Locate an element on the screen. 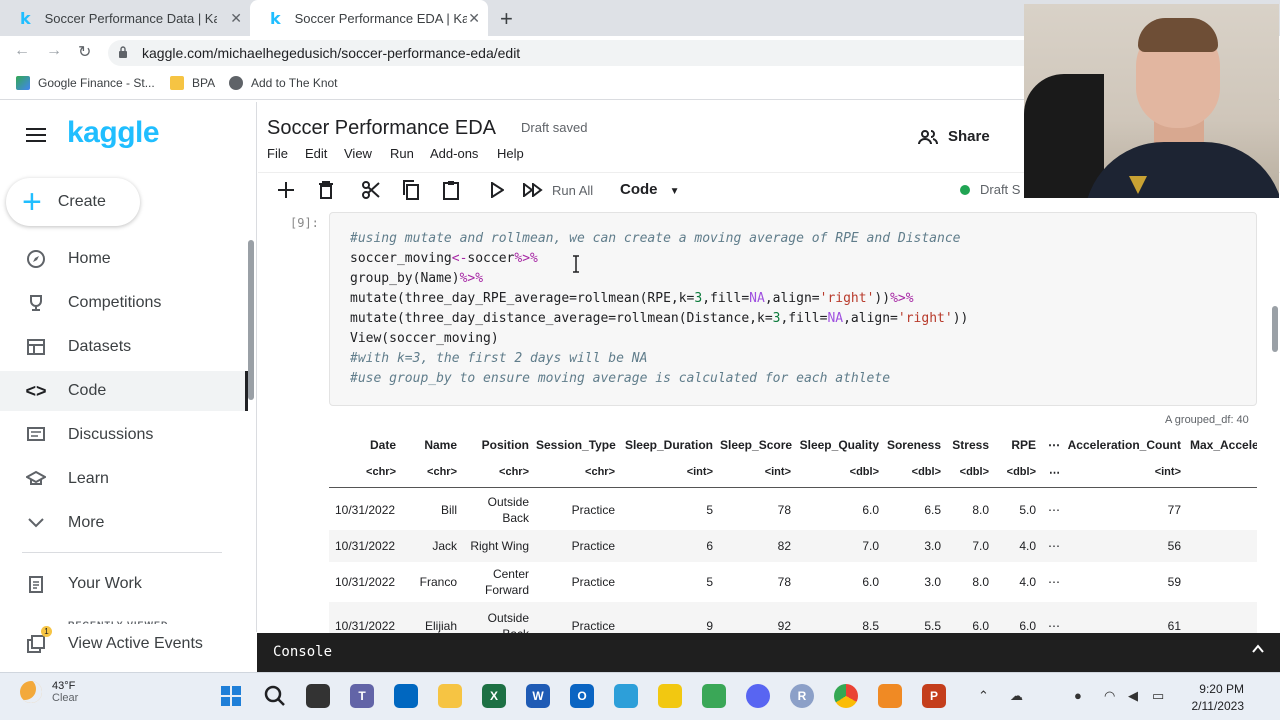  cloud-icon: ☁ is located at coordinates (1016, 696).